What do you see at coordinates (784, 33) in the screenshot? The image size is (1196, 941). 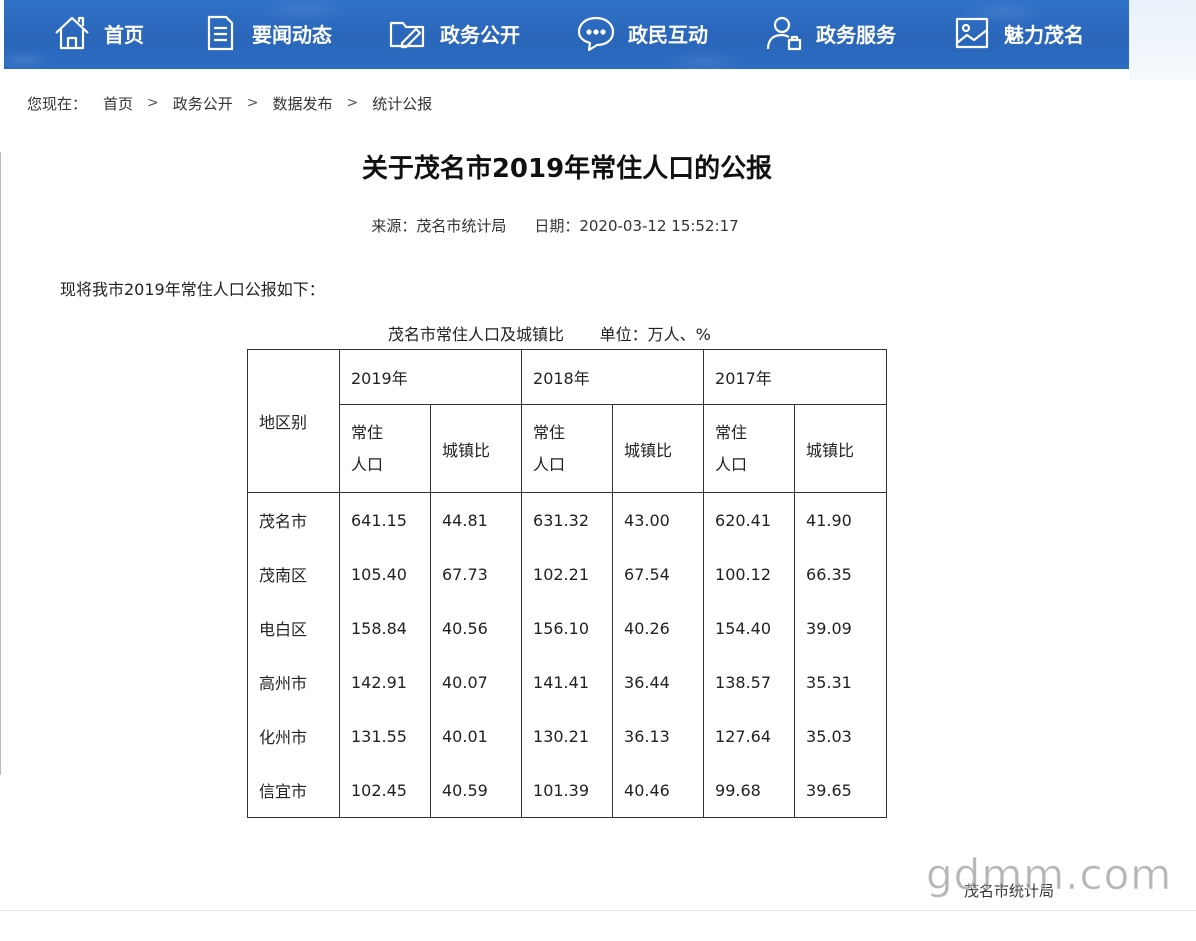 I see `user-service-icon` at bounding box center [784, 33].